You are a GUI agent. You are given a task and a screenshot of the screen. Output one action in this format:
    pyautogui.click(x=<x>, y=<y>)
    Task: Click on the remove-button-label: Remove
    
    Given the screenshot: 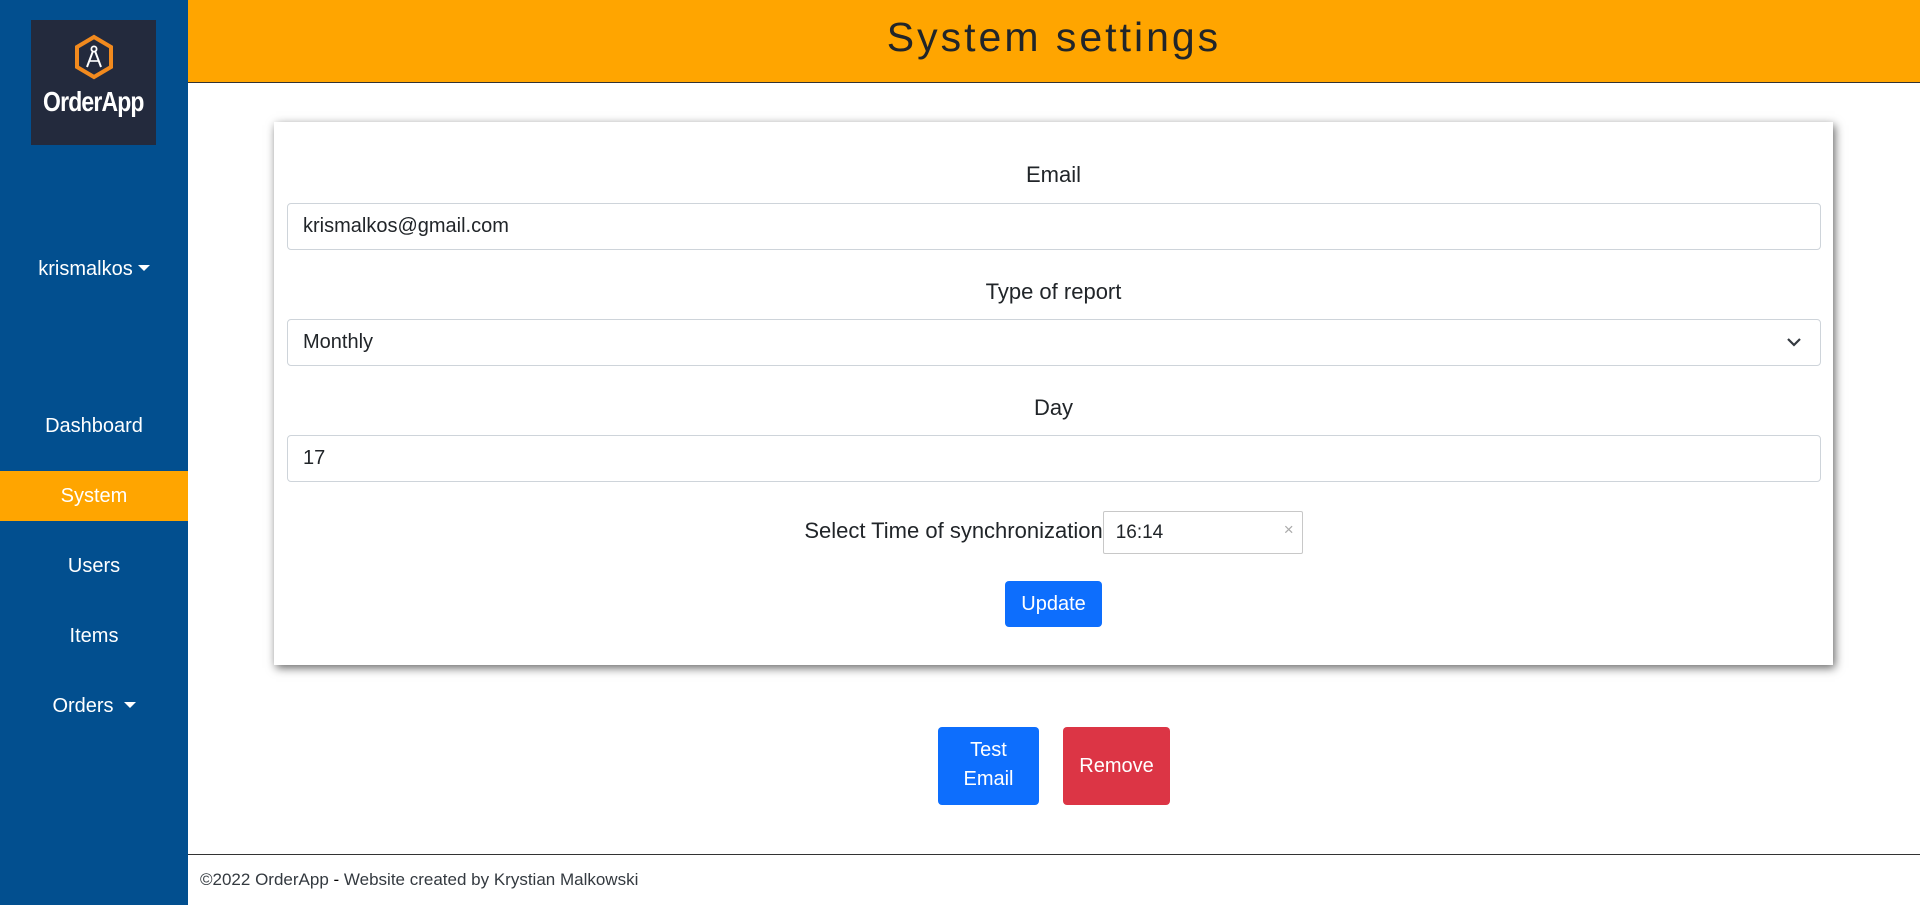 What is the action you would take?
    pyautogui.click(x=1116, y=766)
    